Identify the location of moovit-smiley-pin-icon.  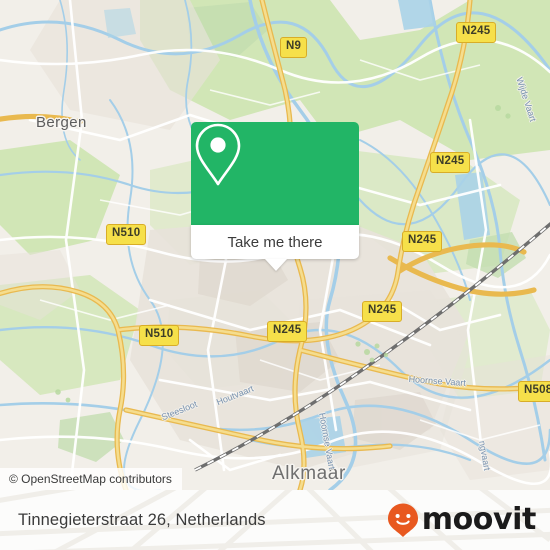
(402, 520).